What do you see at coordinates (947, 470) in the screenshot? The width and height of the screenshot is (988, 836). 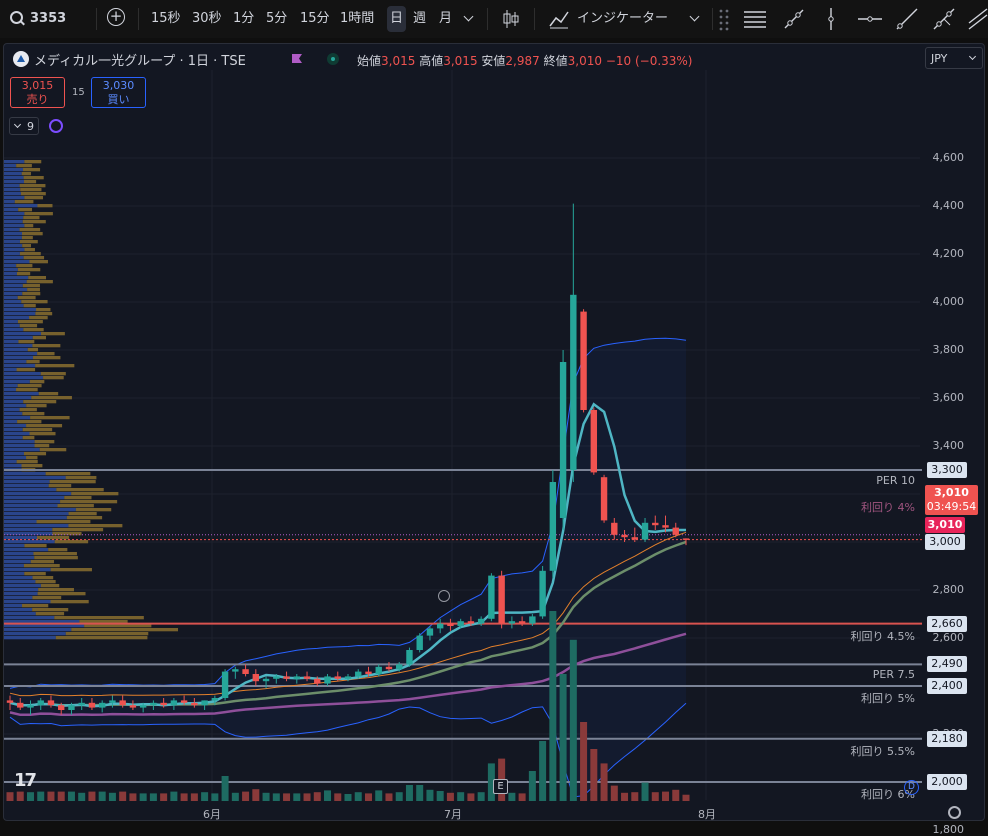 I see `level-price-tag: 3,300` at bounding box center [947, 470].